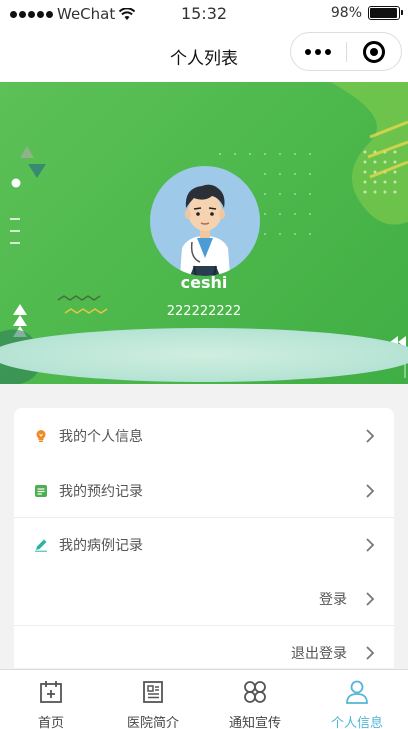 The height and width of the screenshot is (729, 408). I want to click on tab-personal-info: 个人信息, so click(357, 699).